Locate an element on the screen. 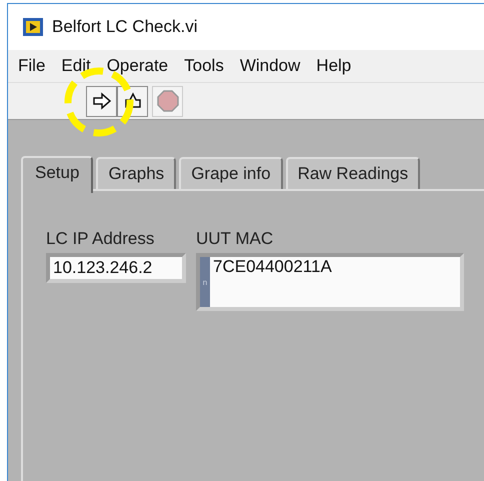 This screenshot has width=484, height=481. menu-item: Help is located at coordinates (334, 66).